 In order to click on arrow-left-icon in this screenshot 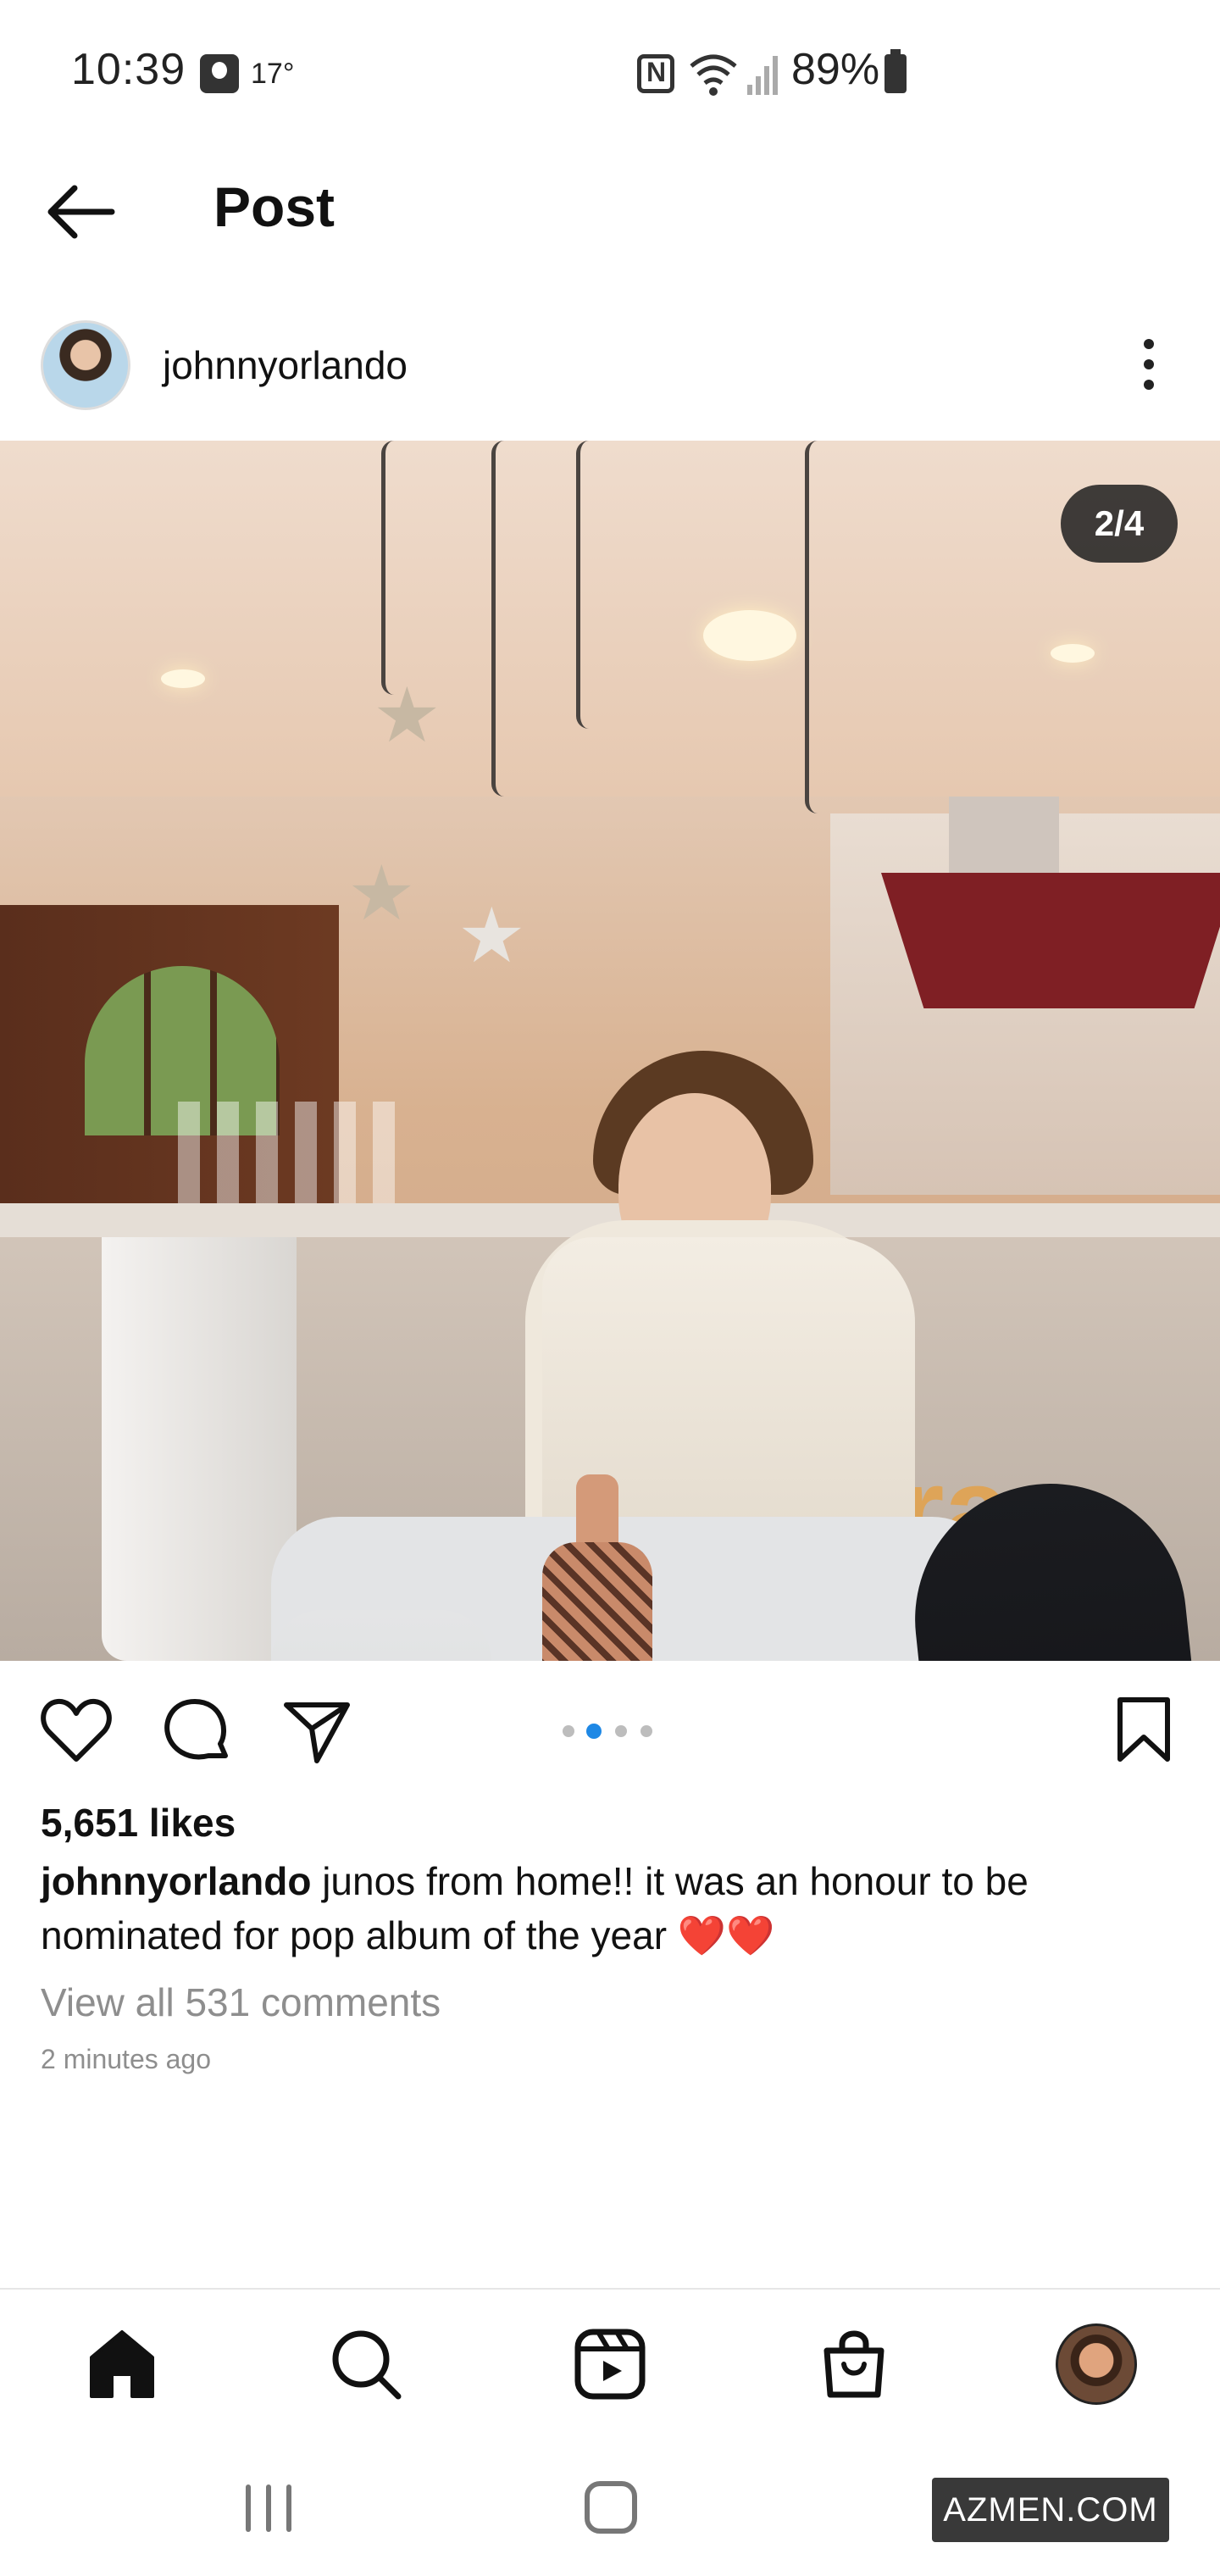, I will do `click(81, 212)`.